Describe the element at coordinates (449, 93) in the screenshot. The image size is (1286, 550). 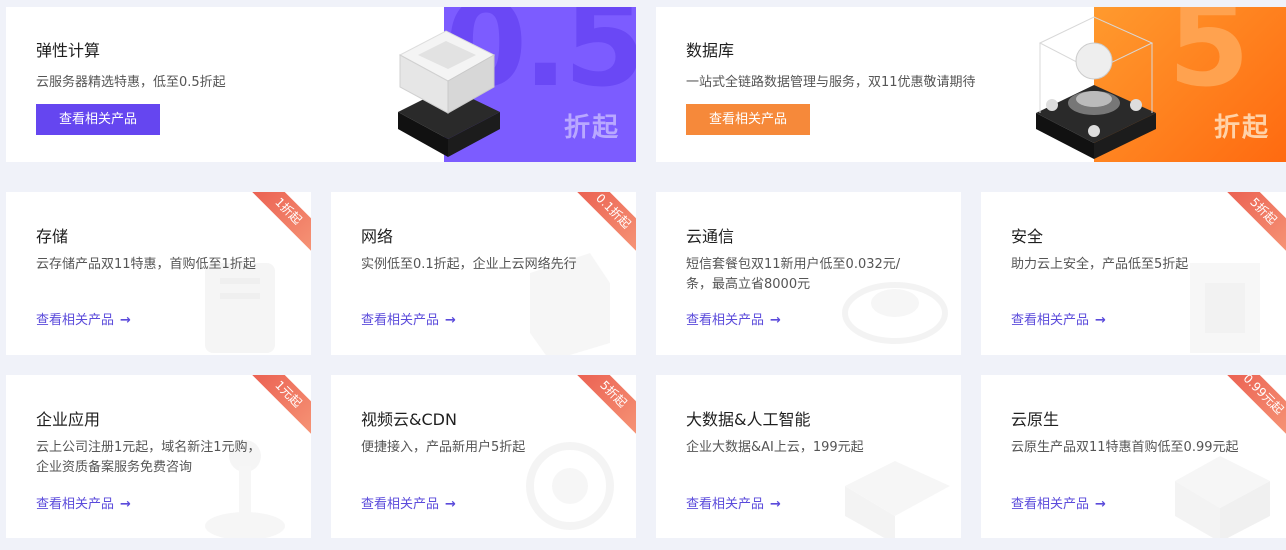
I see `server-chip-icon` at that location.